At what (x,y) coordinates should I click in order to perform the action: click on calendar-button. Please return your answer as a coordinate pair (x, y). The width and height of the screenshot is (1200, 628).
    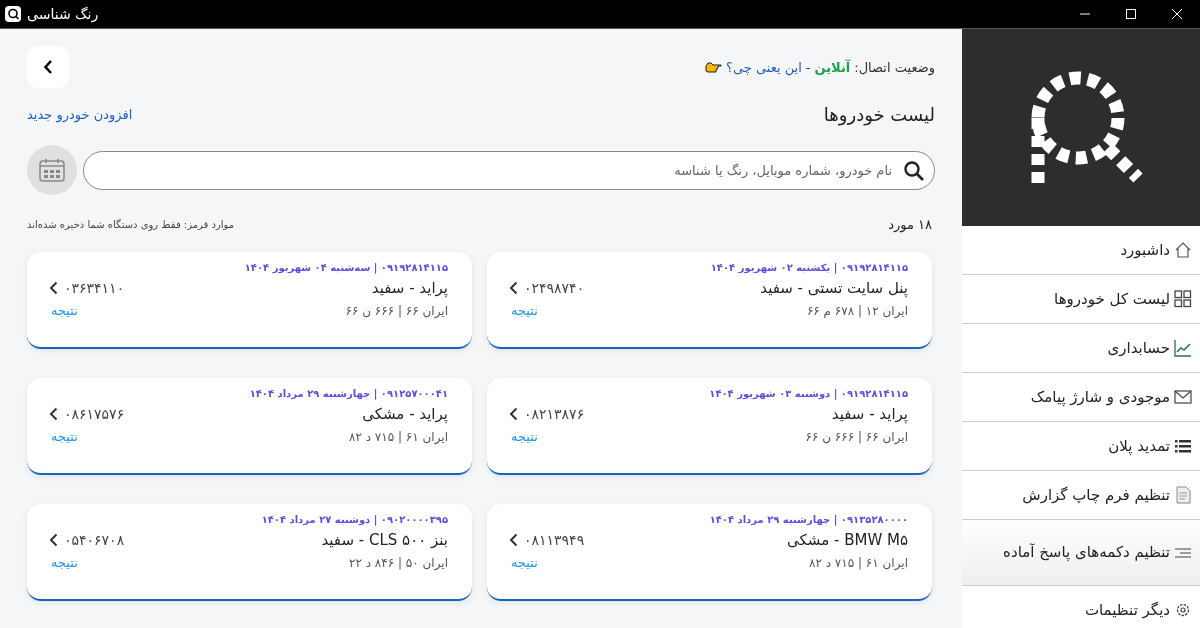
    Looking at the image, I should click on (52, 170).